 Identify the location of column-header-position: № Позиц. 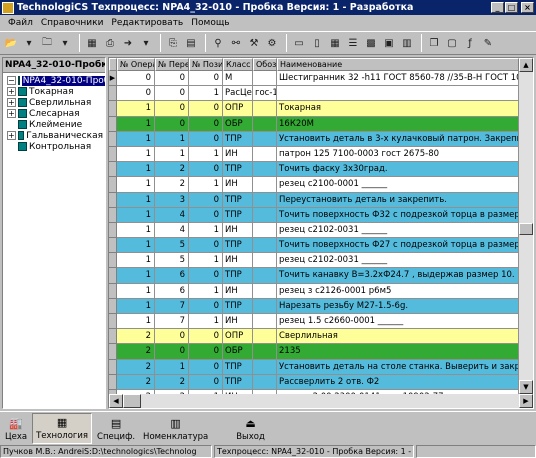
(206, 64).